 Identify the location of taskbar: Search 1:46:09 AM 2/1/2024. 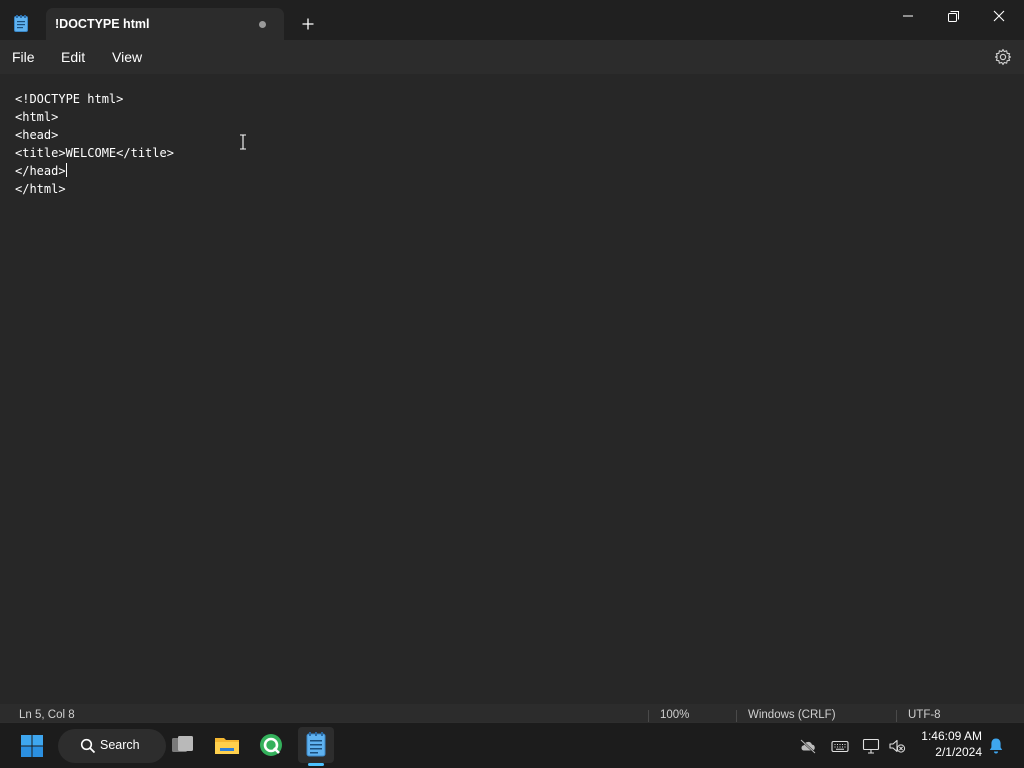
(512, 745).